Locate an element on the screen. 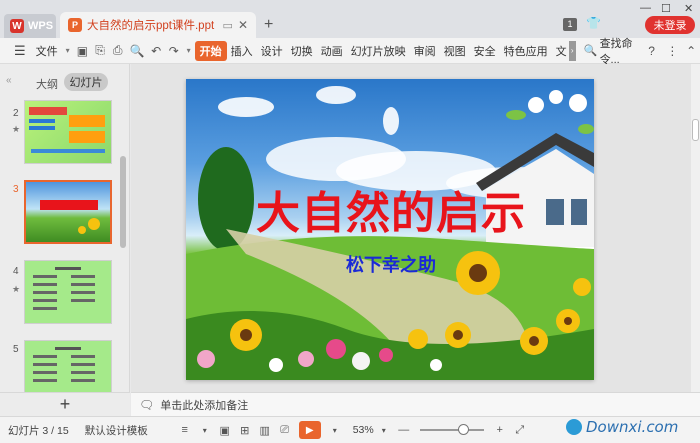  tab-transitions: 切换 is located at coordinates (302, 51).